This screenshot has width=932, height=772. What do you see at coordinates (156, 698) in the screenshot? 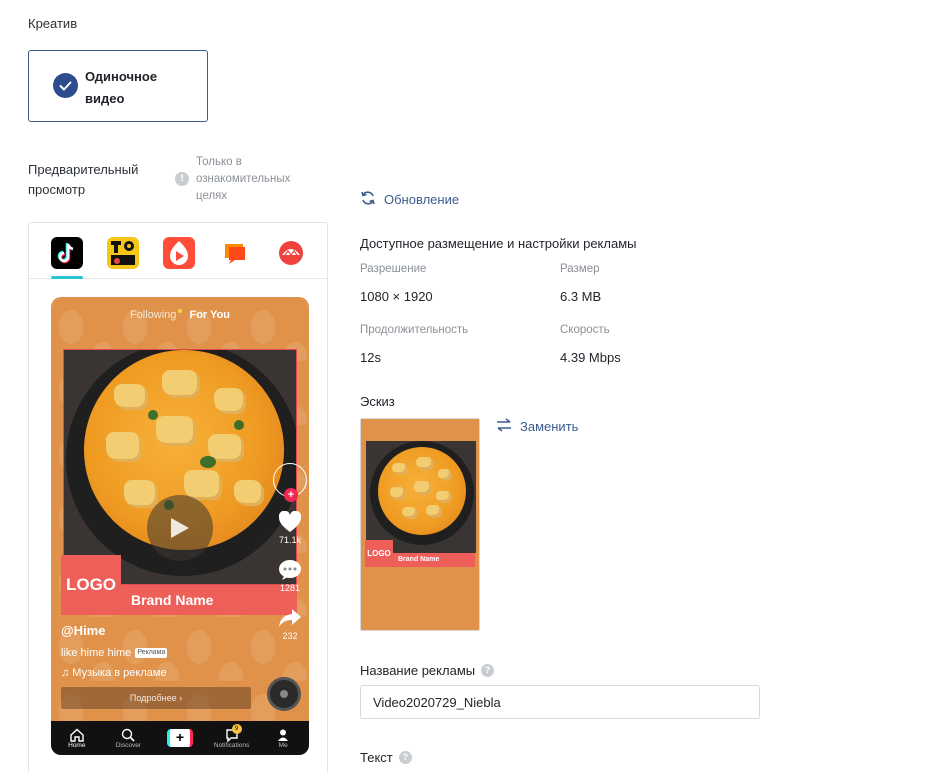
I see `details-button: Подробнее ›` at bounding box center [156, 698].